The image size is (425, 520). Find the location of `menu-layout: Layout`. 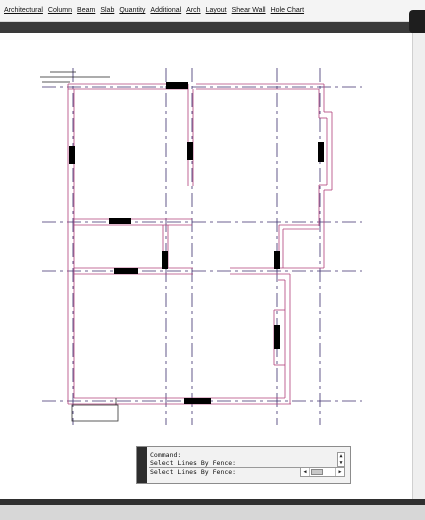

menu-layout: Layout is located at coordinates (216, 10).